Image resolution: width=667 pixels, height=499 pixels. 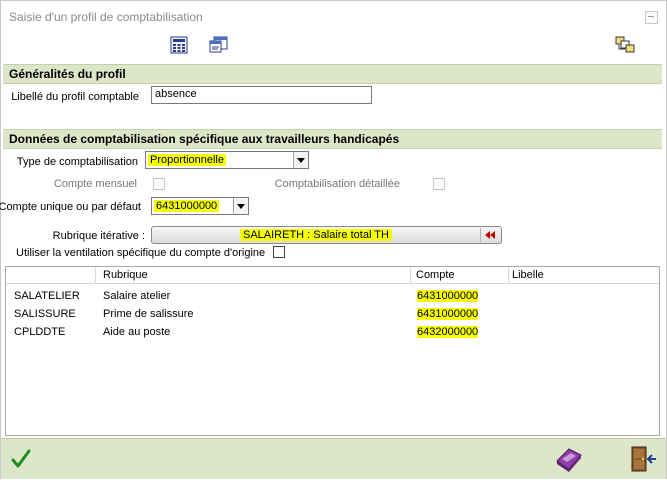 I want to click on window-detail-icon, so click(x=219, y=45).